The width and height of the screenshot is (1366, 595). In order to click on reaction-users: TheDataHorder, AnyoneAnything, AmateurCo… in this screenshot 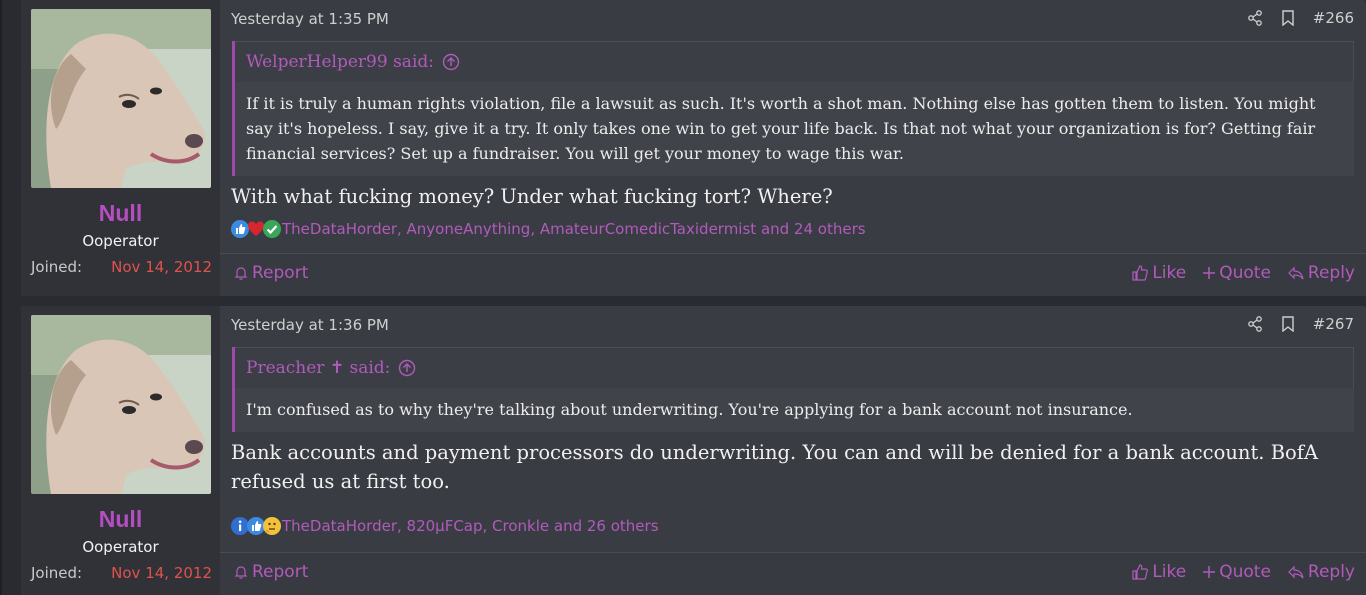, I will do `click(574, 229)`.